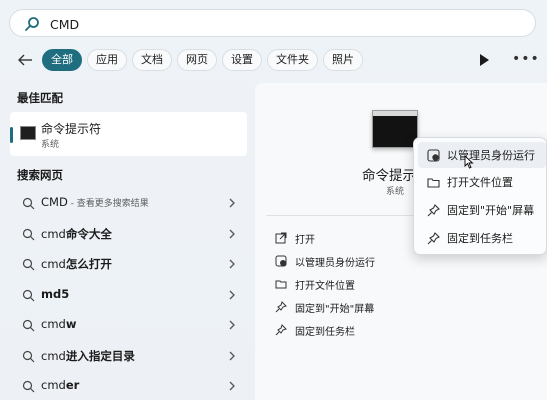 The height and width of the screenshot is (400, 547). What do you see at coordinates (25, 60) in the screenshot?
I see `back-arrow-icon` at bounding box center [25, 60].